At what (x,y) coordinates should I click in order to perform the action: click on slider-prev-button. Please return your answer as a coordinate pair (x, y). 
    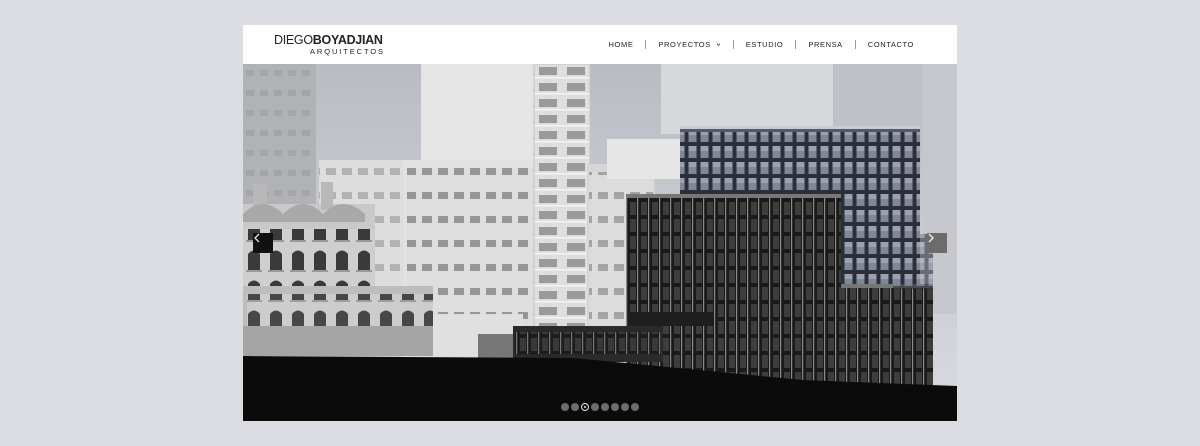
    Looking at the image, I should click on (263, 243).